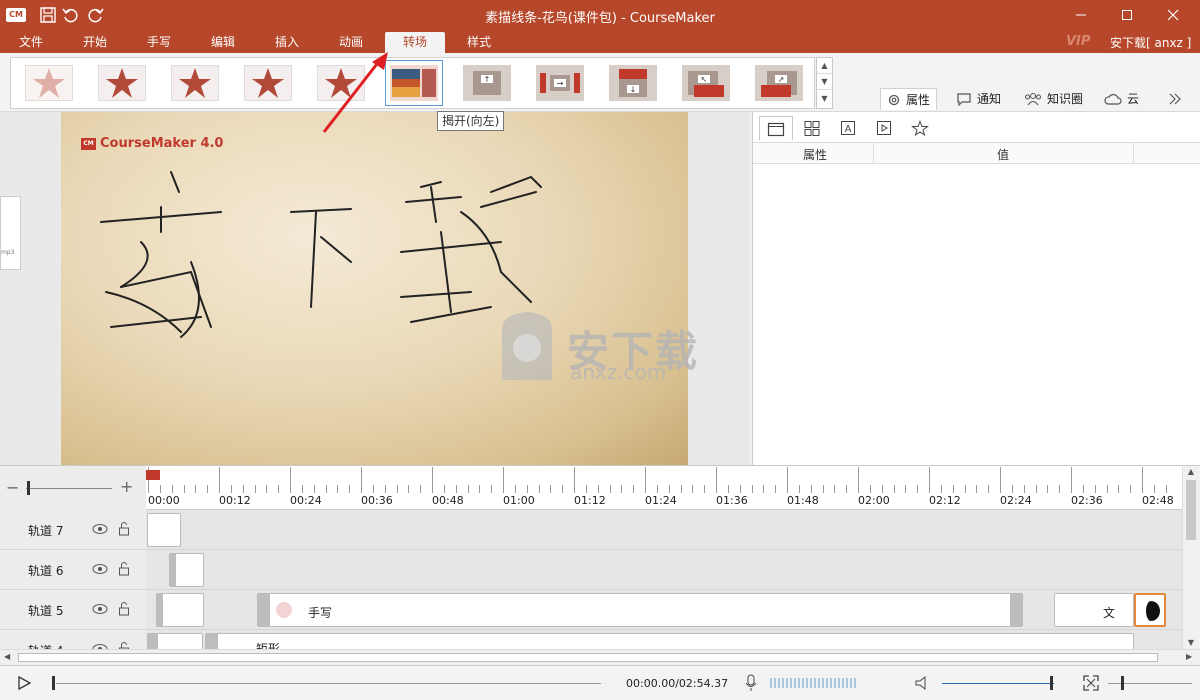  What do you see at coordinates (884, 128) in the screenshot?
I see `tab-media` at bounding box center [884, 128].